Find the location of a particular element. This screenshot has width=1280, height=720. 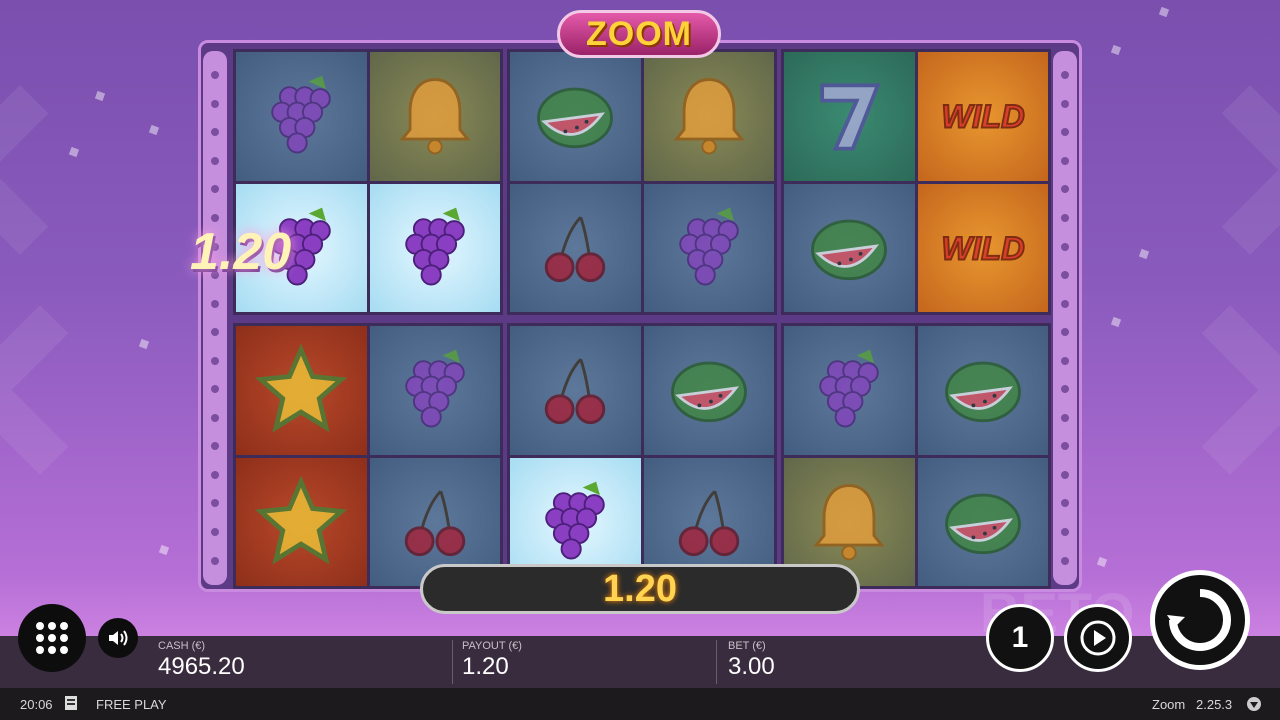

payout-display: PAYOUT (€) 1.20 is located at coordinates (492, 660).